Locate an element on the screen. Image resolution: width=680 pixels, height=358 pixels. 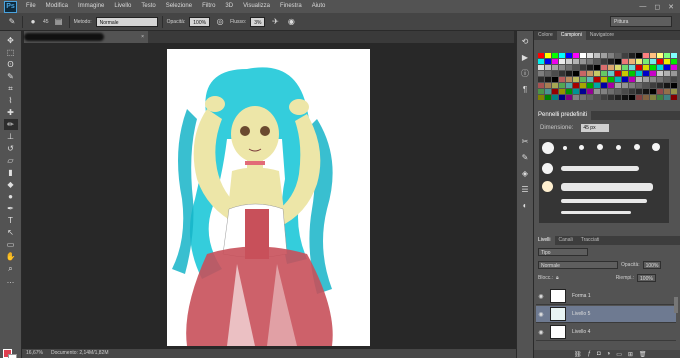
brush-tip-round is located at coordinates (618, 147).